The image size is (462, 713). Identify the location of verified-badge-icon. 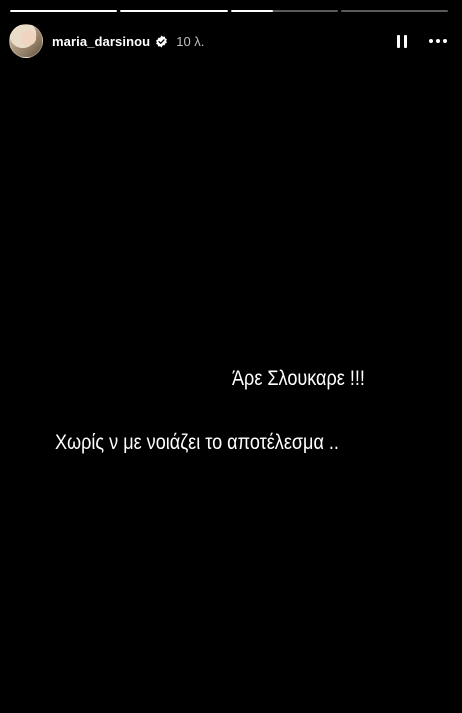
(161, 41).